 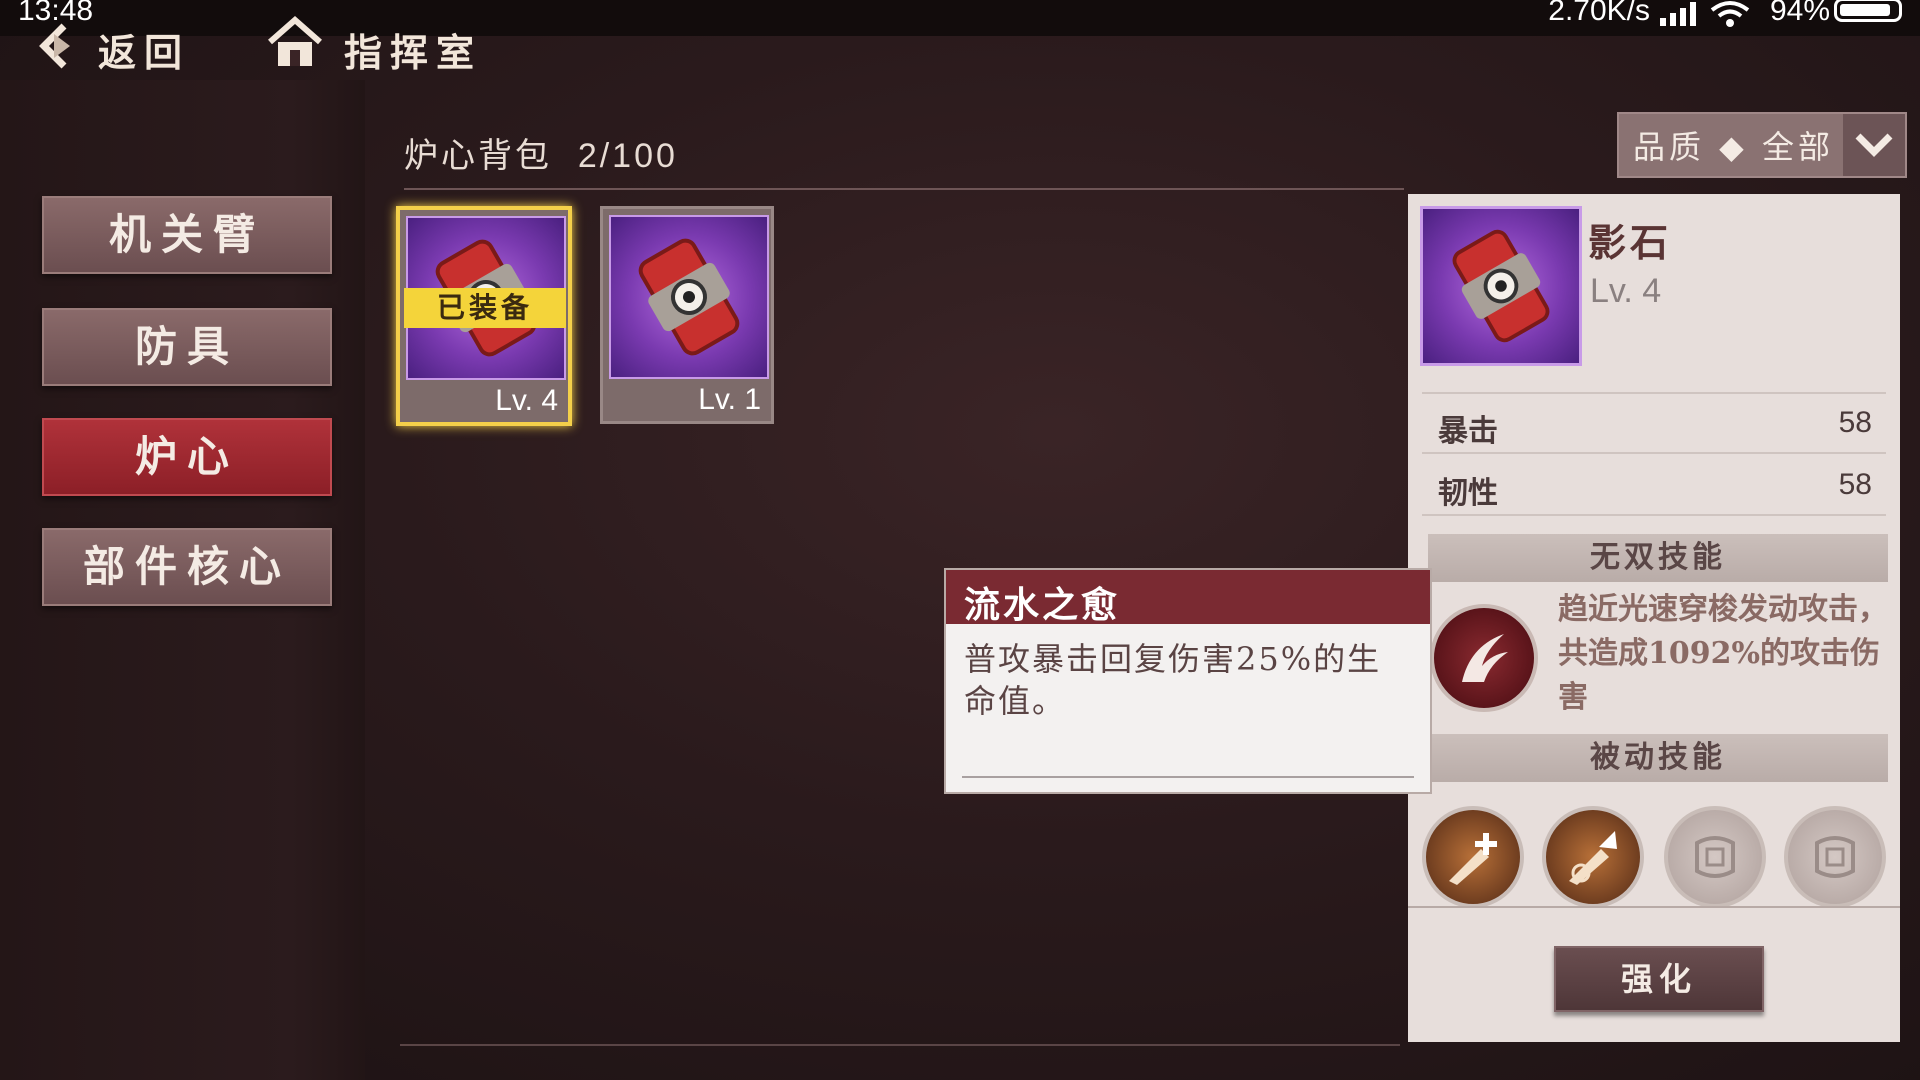 I want to click on quality-filter-dropdown: 品质 ◆ 全部, so click(x=1762, y=145).